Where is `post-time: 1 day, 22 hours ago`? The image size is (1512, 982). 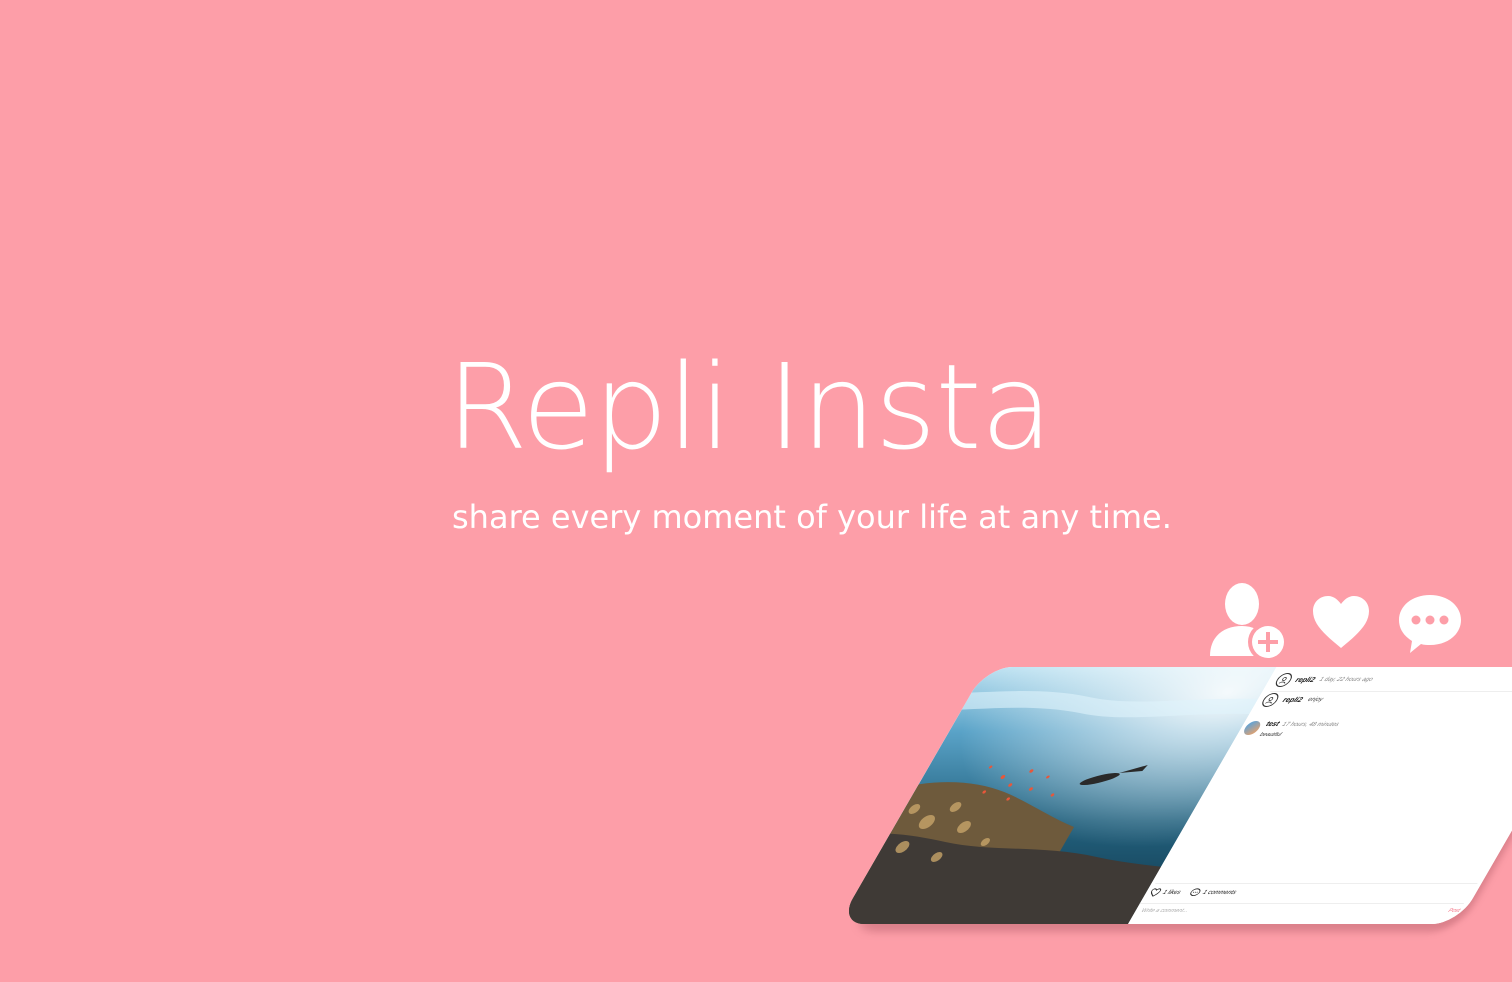
post-time: 1 day, 22 hours ago is located at coordinates (1345, 680).